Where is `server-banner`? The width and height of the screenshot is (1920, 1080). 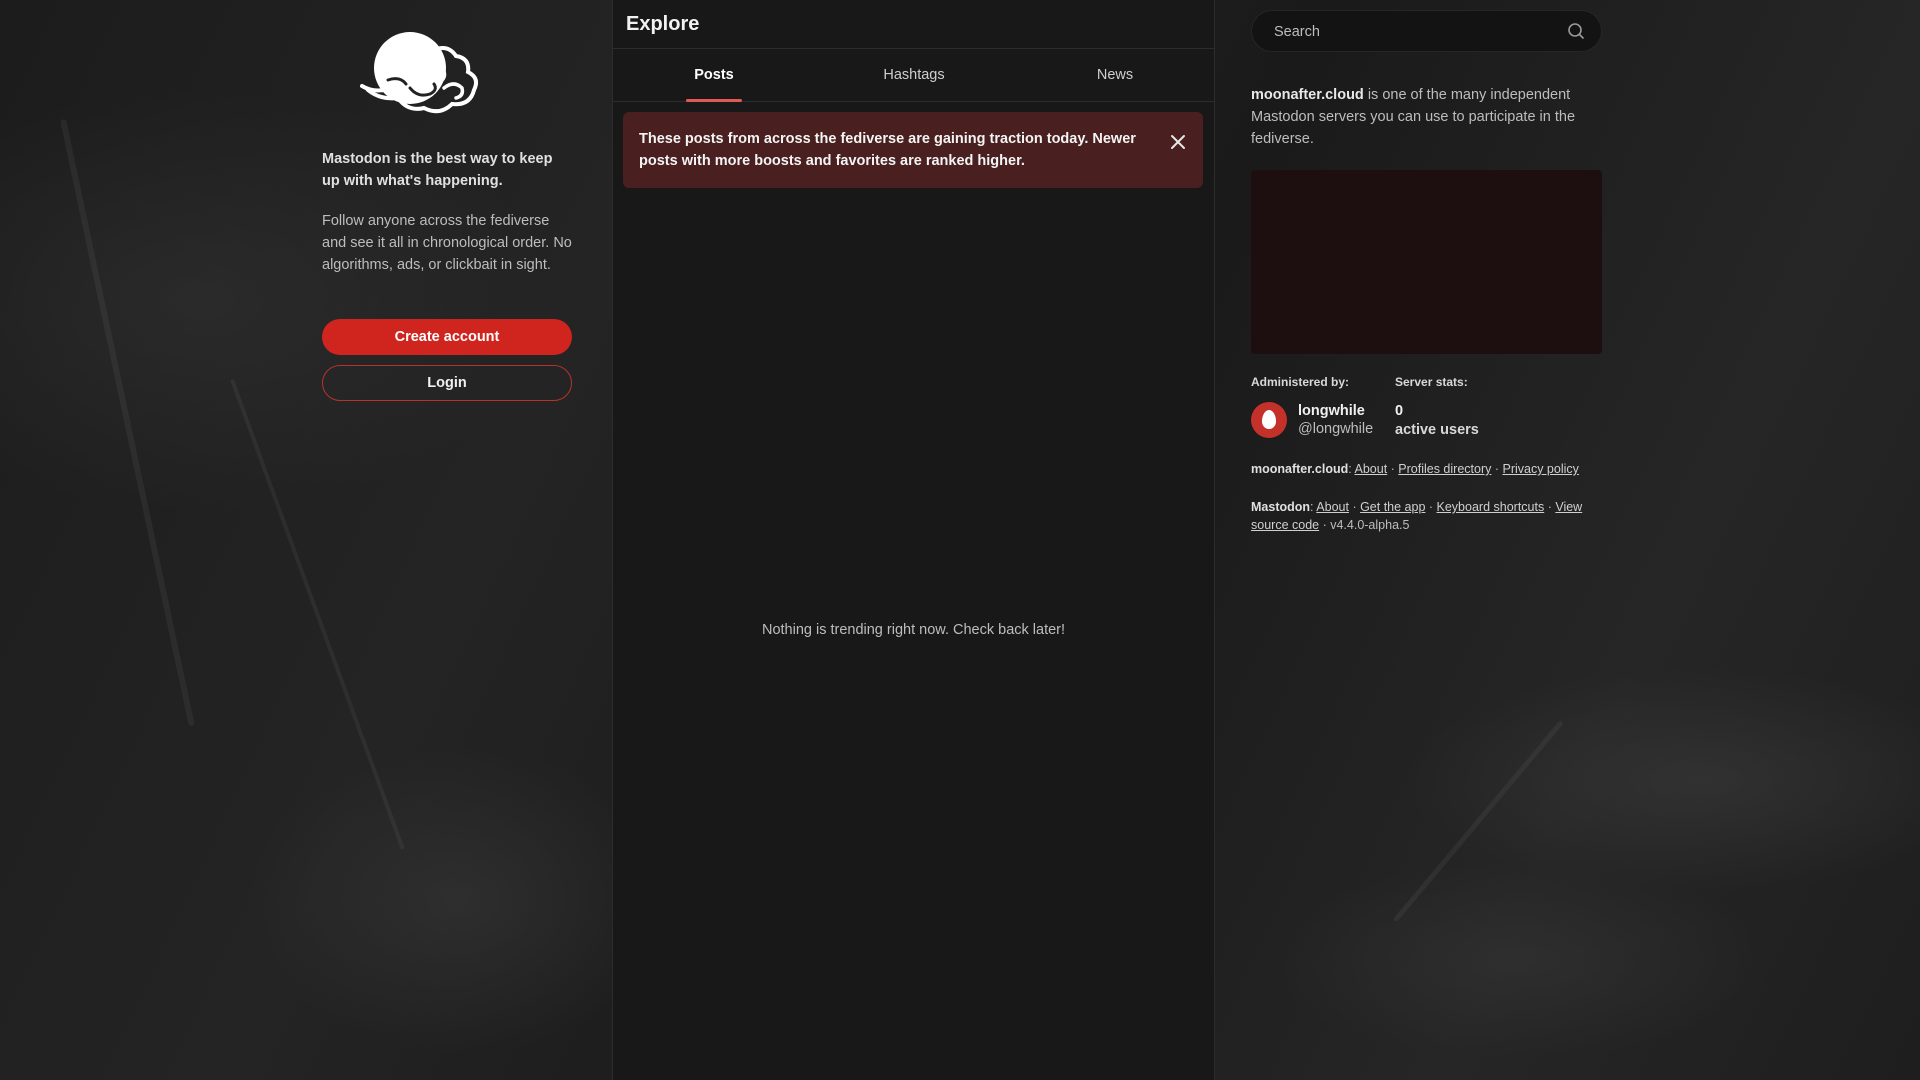
server-banner is located at coordinates (1426, 262).